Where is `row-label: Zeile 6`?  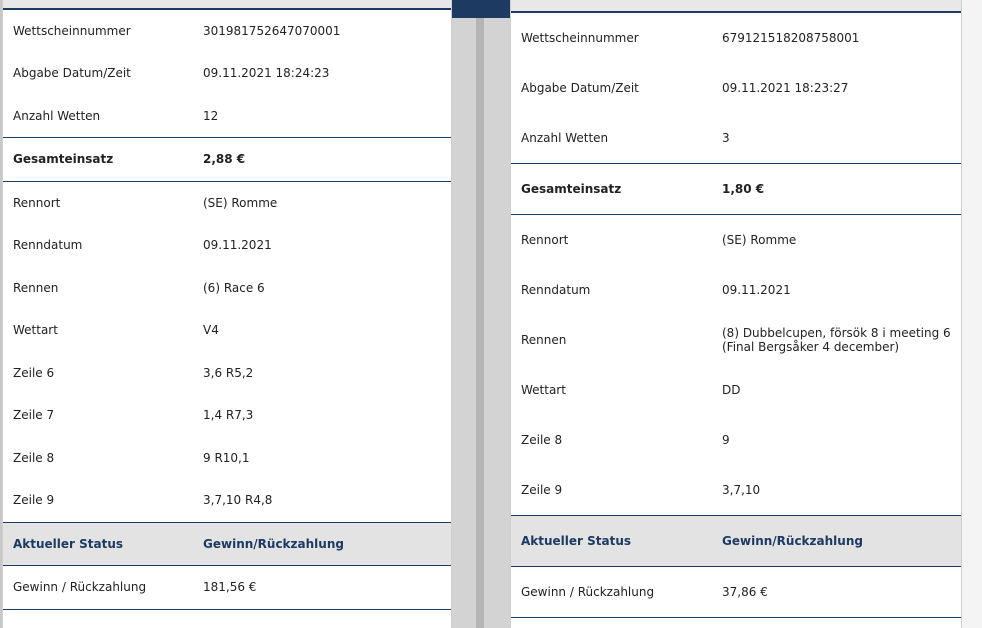
row-label: Zeile 6 is located at coordinates (34, 372).